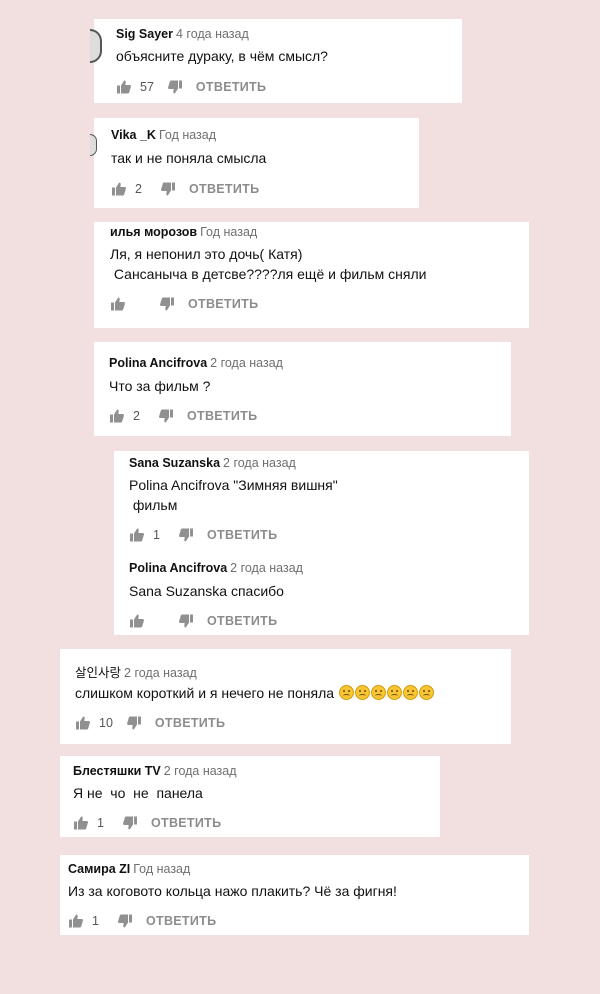 The width and height of the screenshot is (600, 994). Describe the element at coordinates (133, 135) in the screenshot. I see `comment-author: Vika _K` at that location.